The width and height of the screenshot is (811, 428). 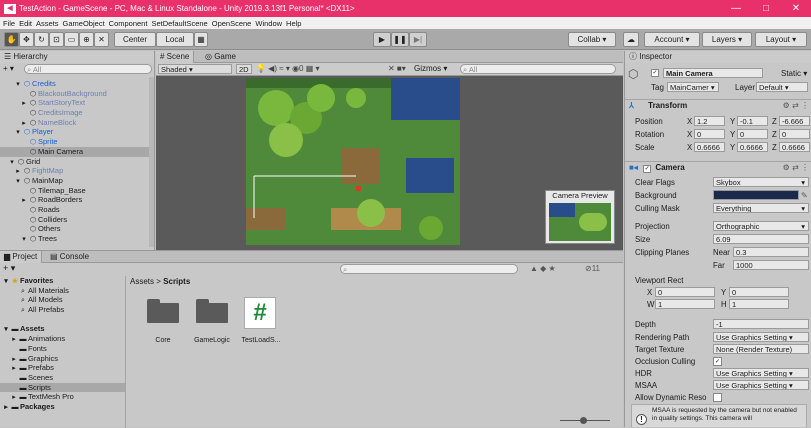 I want to click on tab-scene: # Scene, so click(x=175, y=57).